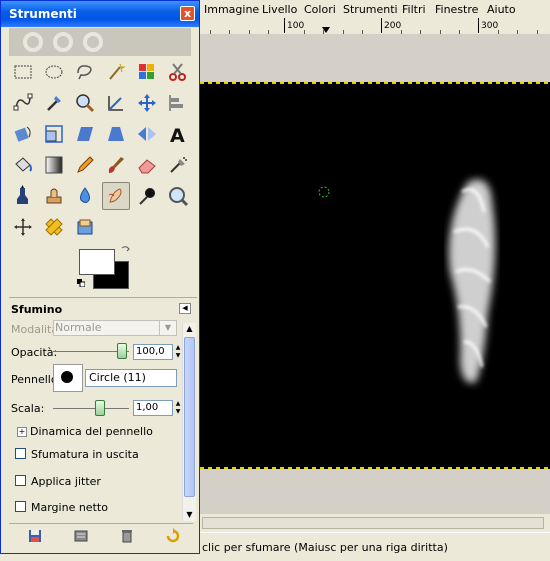 The image size is (550, 561). Describe the element at coordinates (85, 165) in the screenshot. I see `pencil-icon` at that location.